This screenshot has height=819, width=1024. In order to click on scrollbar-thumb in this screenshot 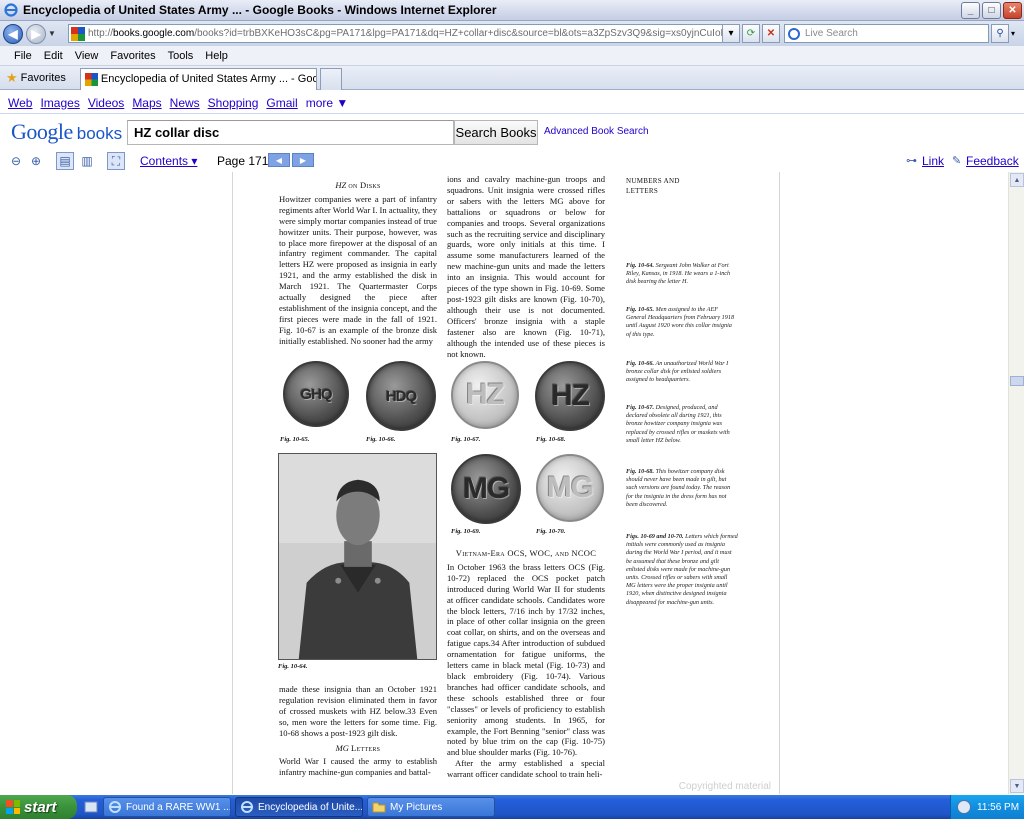, I will do `click(1017, 381)`.